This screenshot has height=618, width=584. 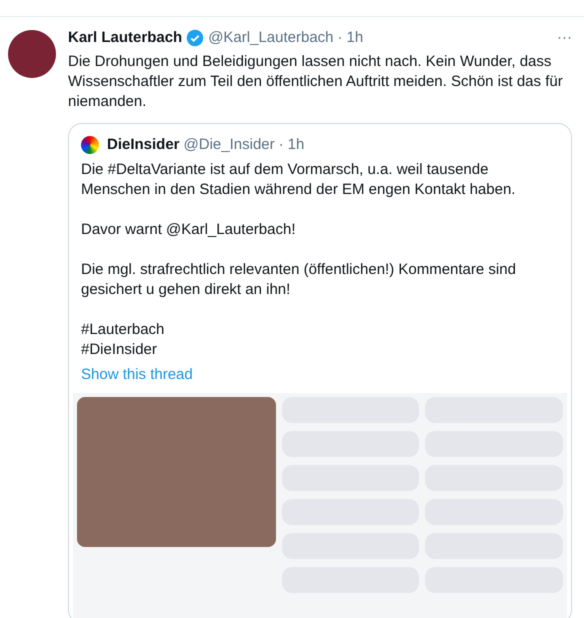 What do you see at coordinates (320, 375) in the screenshot?
I see `show-thread-link: Show this thread` at bounding box center [320, 375].